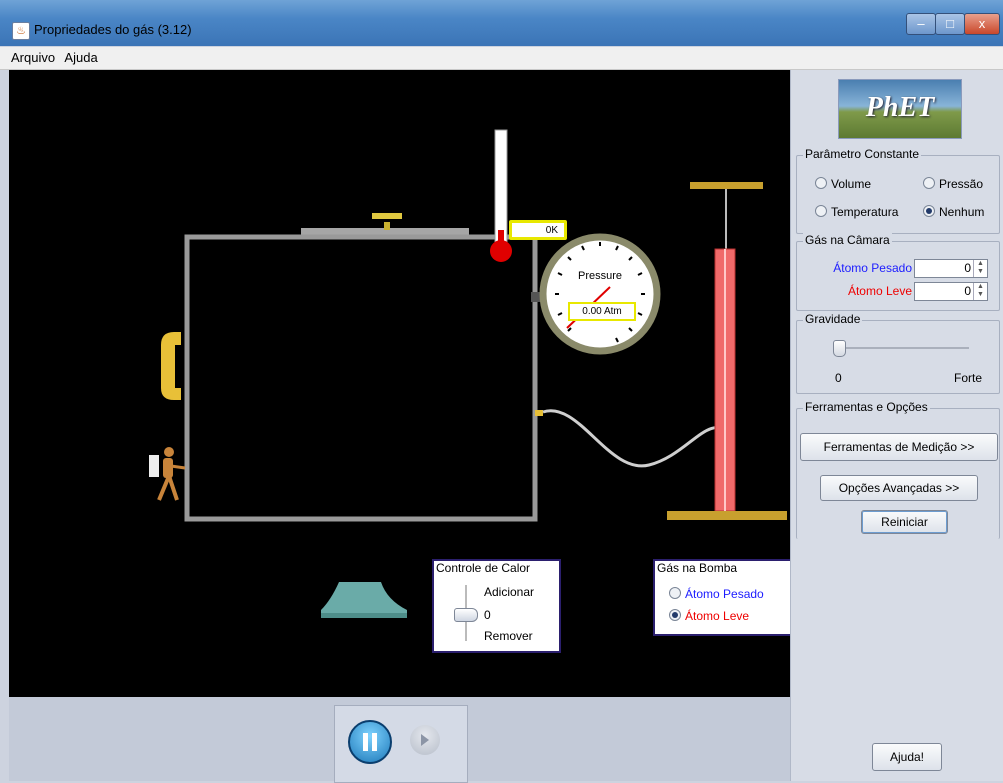 The width and height of the screenshot is (1003, 783). What do you see at coordinates (602, 311) in the screenshot?
I see `gauge-readout: 0.00 Atm` at bounding box center [602, 311].